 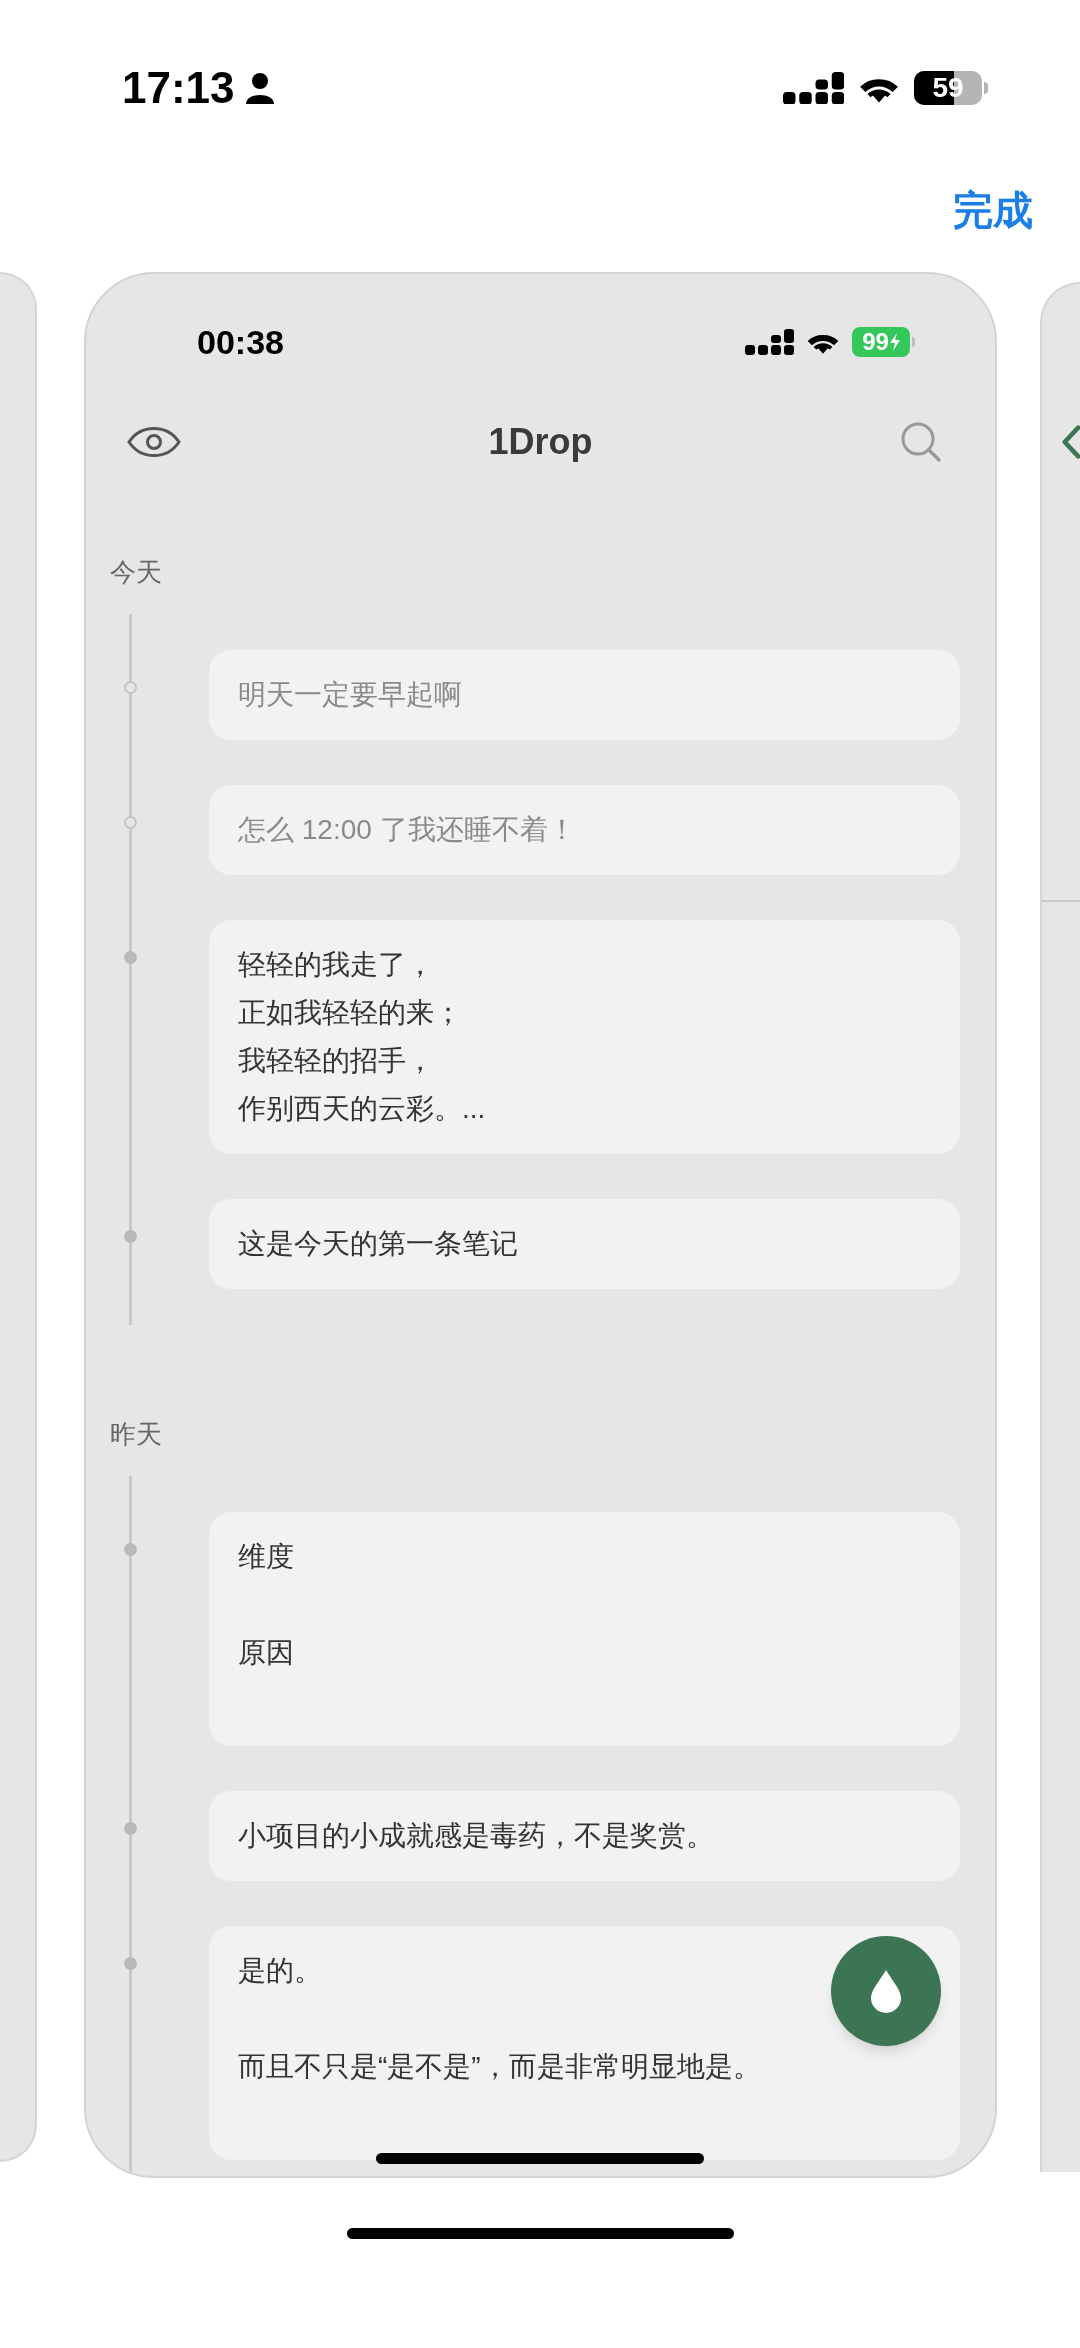 I want to click on note-card: 这是今天的第一条笔记, so click(x=584, y=1244).